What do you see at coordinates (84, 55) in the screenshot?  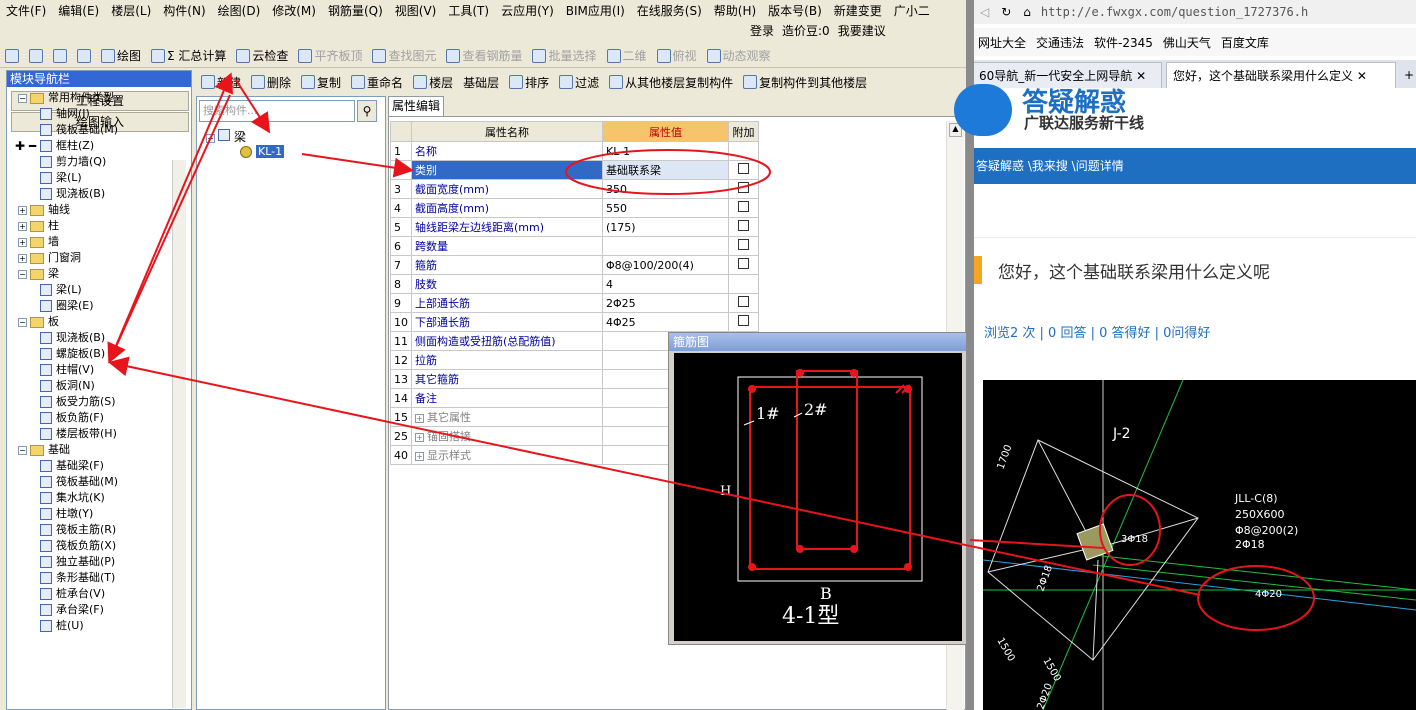 I see `undo-icon` at bounding box center [84, 55].